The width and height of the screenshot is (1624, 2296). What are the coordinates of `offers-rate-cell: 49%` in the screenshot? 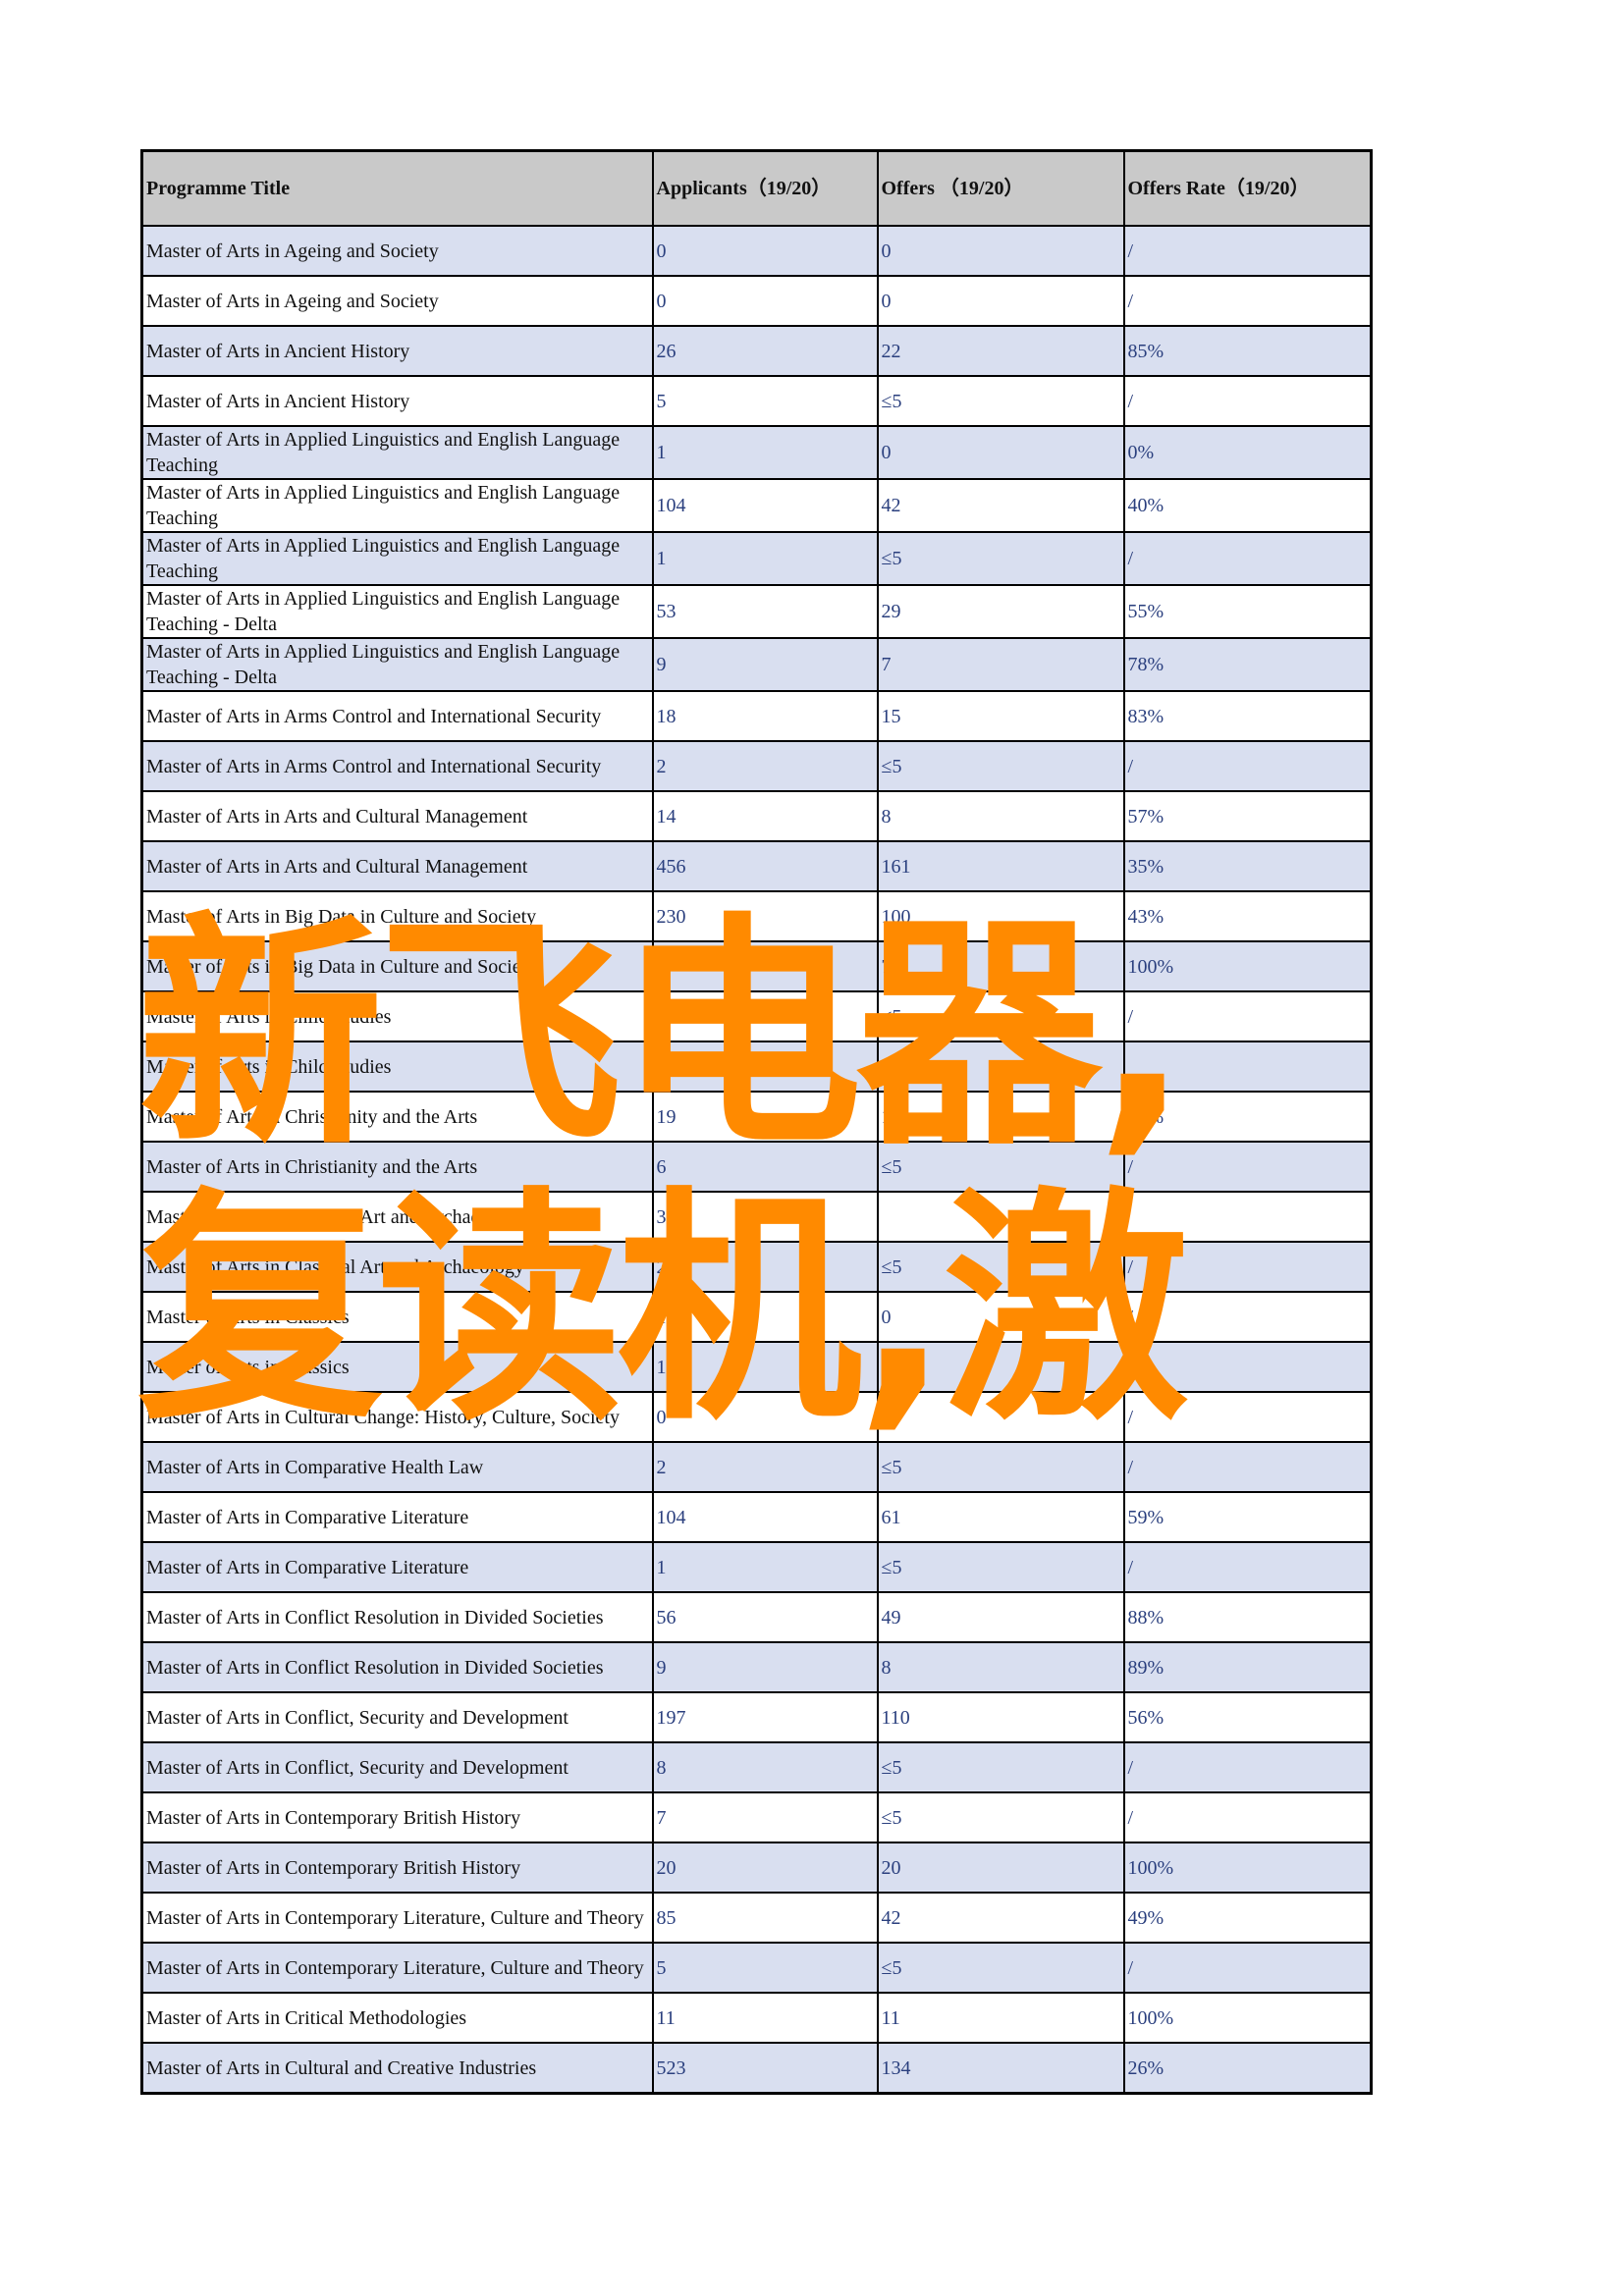 It's located at (1247, 1918).